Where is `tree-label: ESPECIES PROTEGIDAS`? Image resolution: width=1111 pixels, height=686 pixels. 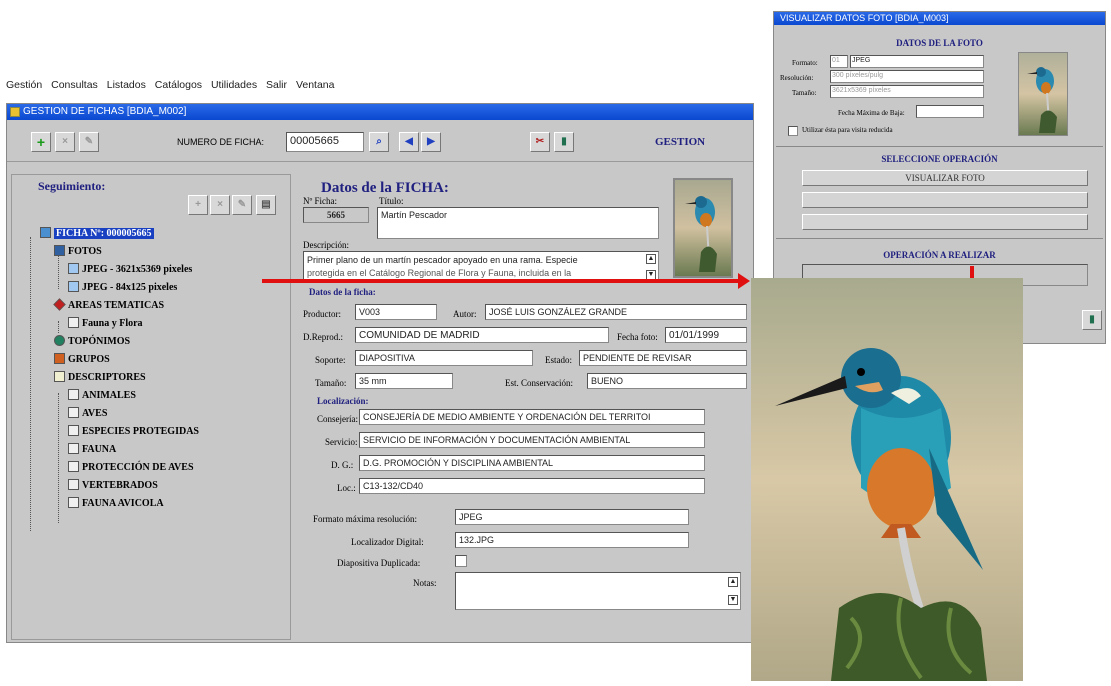 tree-label: ESPECIES PROTEGIDAS is located at coordinates (140, 431).